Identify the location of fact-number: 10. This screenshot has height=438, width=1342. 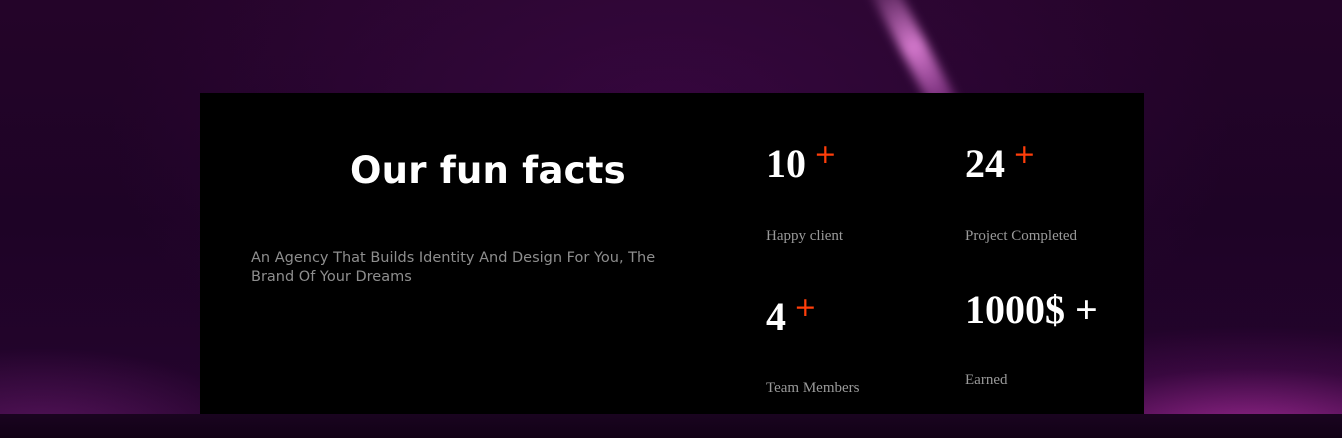
(786, 163).